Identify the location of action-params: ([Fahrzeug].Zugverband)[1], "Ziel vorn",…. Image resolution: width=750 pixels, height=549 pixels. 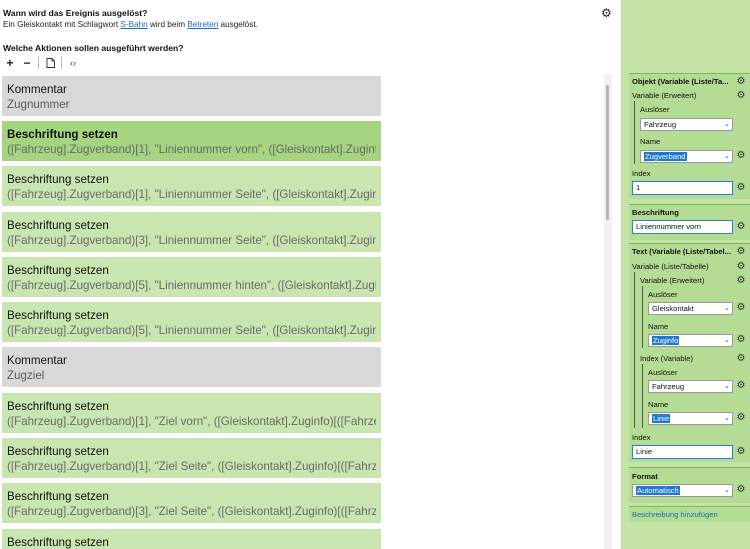
(191, 421).